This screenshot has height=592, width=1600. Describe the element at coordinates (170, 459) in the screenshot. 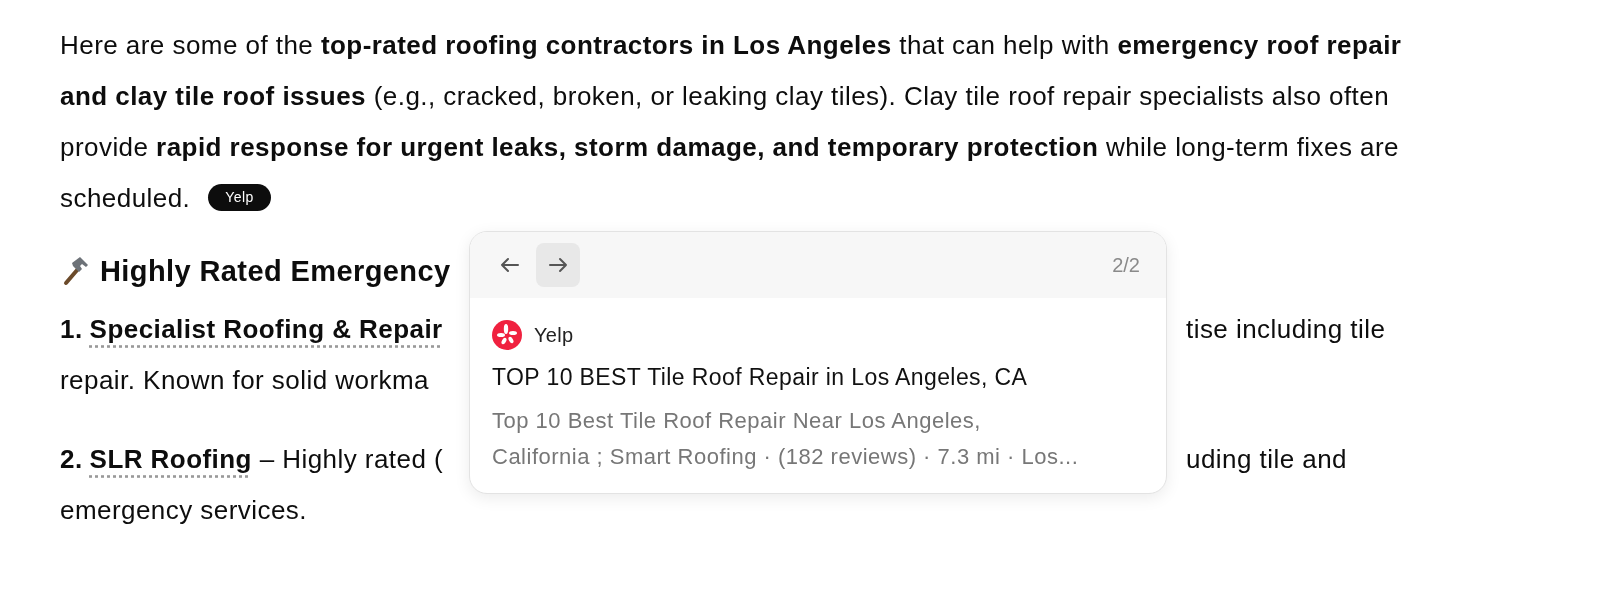

I see `link: SLR Roofing` at that location.